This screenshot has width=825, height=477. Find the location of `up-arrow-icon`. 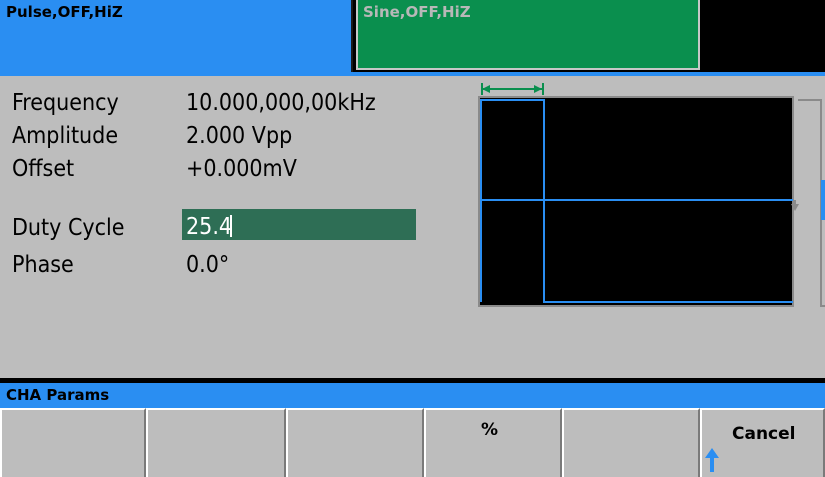

up-arrow-icon is located at coordinates (712, 460).